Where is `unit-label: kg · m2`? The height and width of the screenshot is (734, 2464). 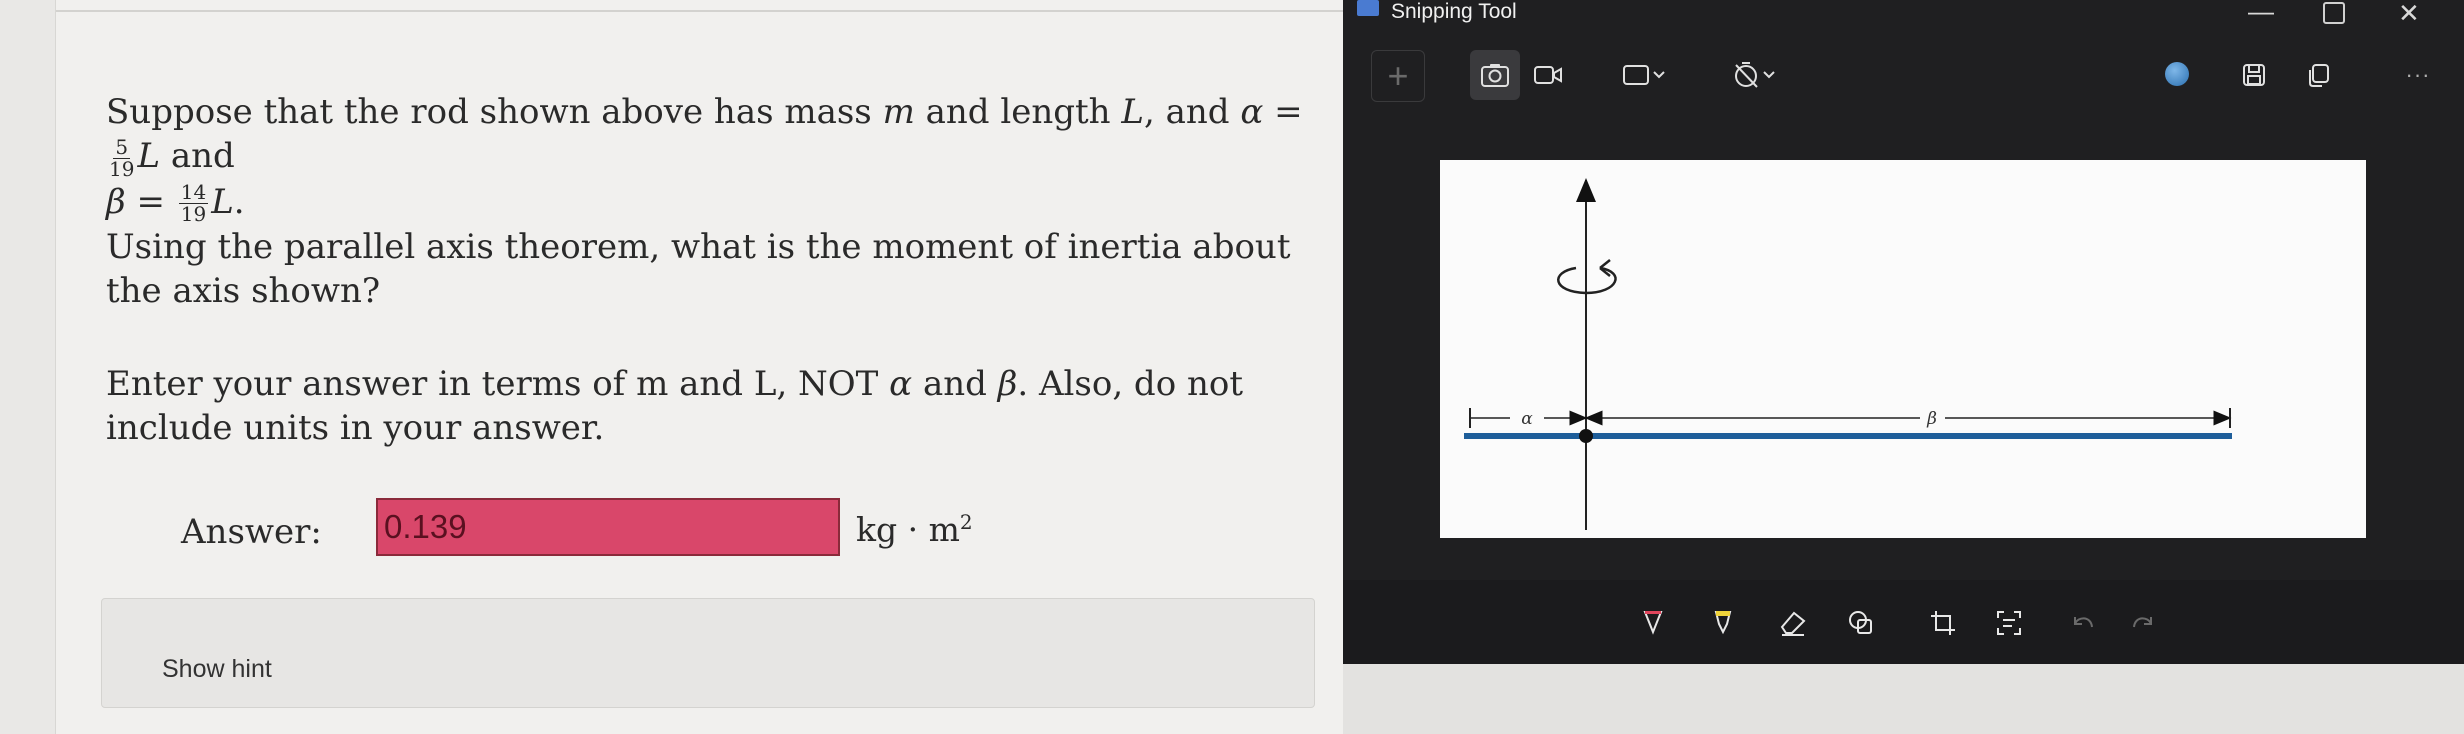
unit-label: kg · m2 is located at coordinates (914, 529).